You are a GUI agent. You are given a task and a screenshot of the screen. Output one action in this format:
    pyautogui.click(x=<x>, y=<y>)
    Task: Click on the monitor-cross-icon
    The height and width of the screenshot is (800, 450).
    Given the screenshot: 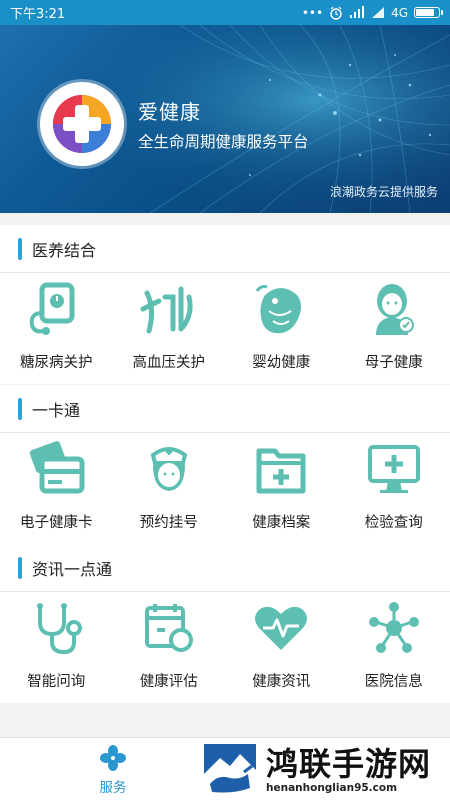 What is the action you would take?
    pyautogui.click(x=393, y=469)
    